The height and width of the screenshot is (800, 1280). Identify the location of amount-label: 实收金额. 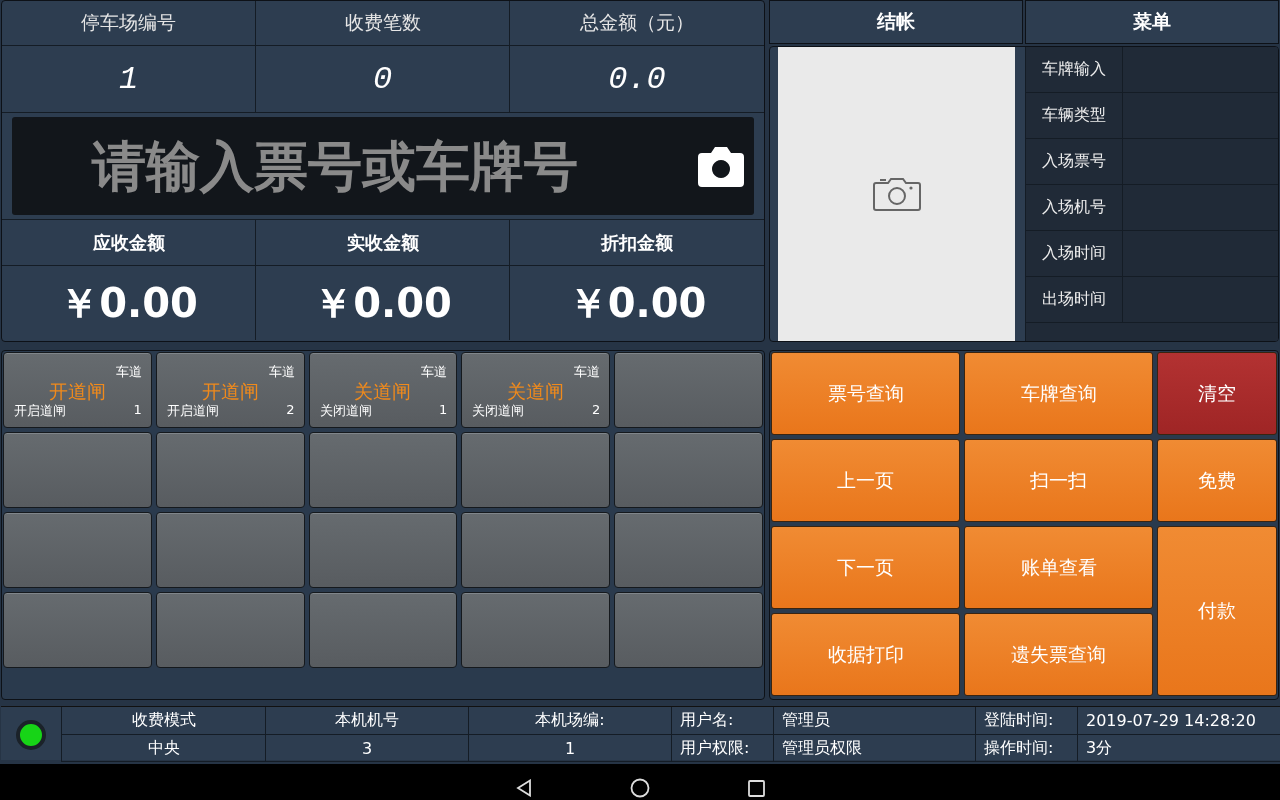
(382, 242).